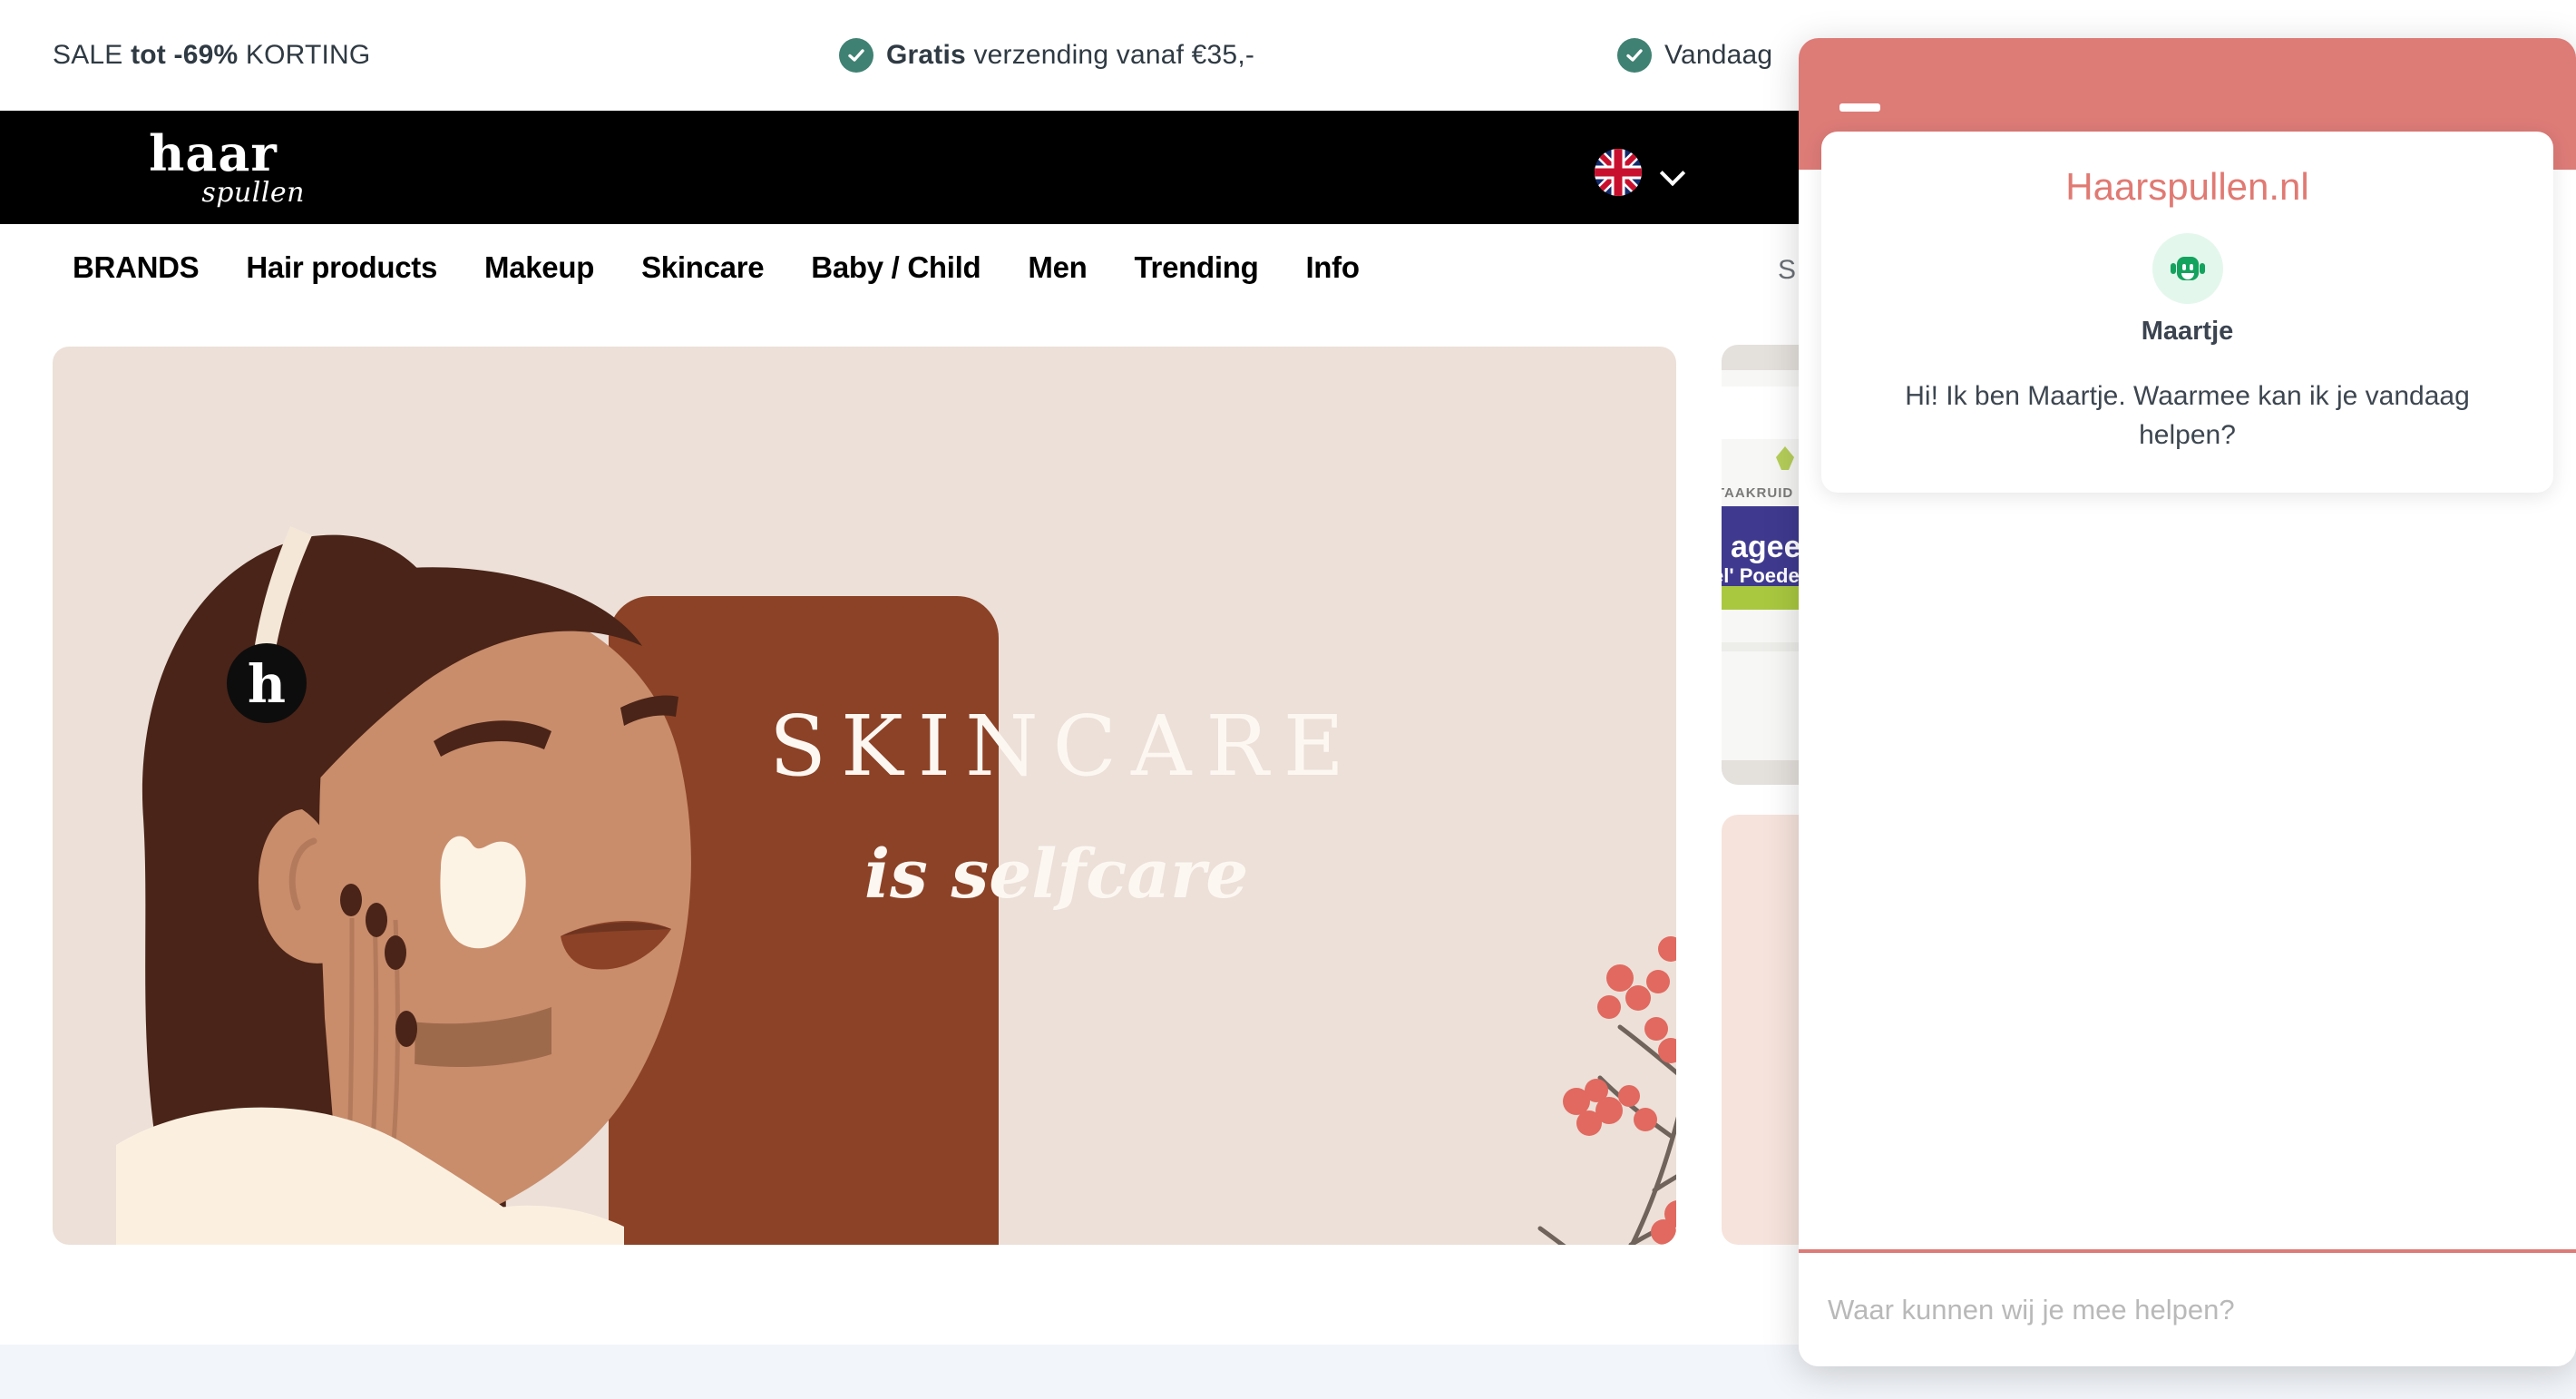  I want to click on svg-text: el' Poeder, so click(1765, 575).